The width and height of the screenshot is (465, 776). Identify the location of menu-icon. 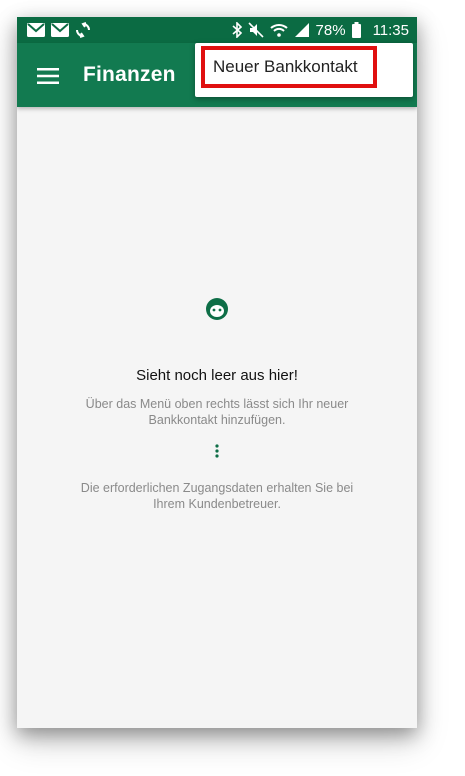
(48, 76).